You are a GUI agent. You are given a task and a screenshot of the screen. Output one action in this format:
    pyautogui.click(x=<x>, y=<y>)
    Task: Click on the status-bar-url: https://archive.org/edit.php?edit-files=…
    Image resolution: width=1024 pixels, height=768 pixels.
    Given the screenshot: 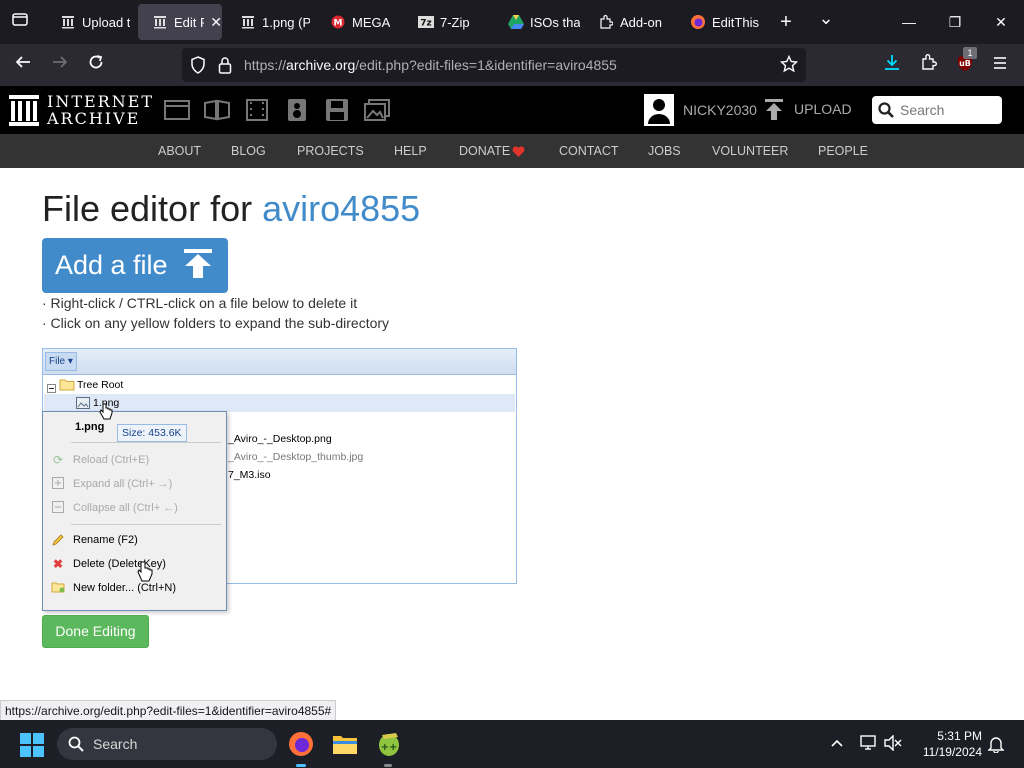 What is the action you would take?
    pyautogui.click(x=168, y=710)
    